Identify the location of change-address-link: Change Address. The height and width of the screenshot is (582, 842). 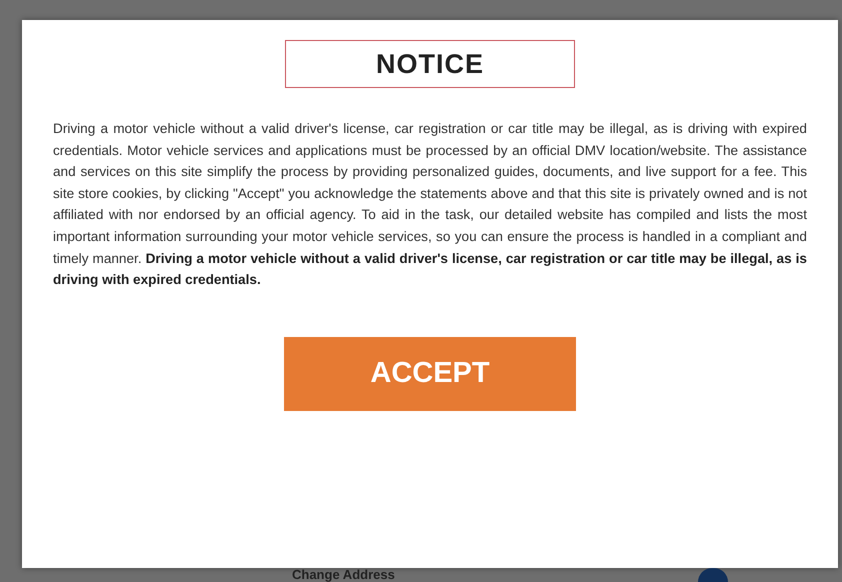
(343, 575).